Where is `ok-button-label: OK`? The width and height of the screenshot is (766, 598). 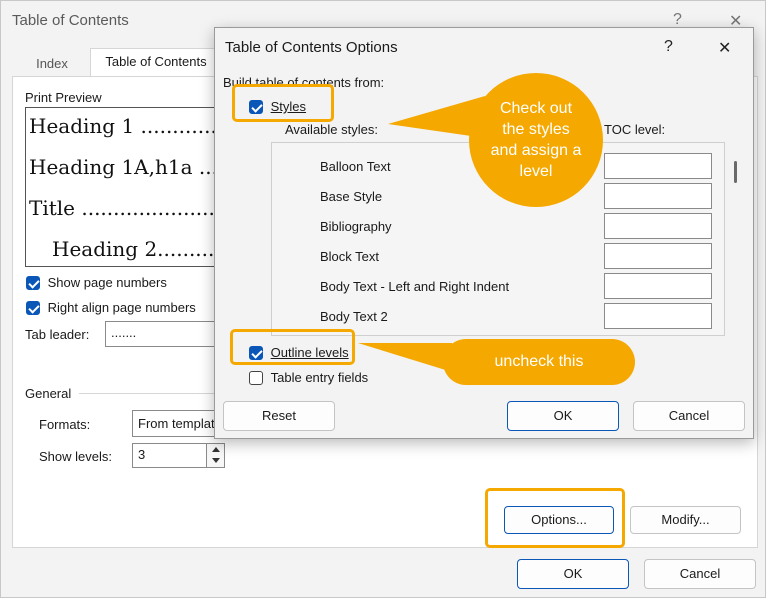 ok-button-label: OK is located at coordinates (573, 573).